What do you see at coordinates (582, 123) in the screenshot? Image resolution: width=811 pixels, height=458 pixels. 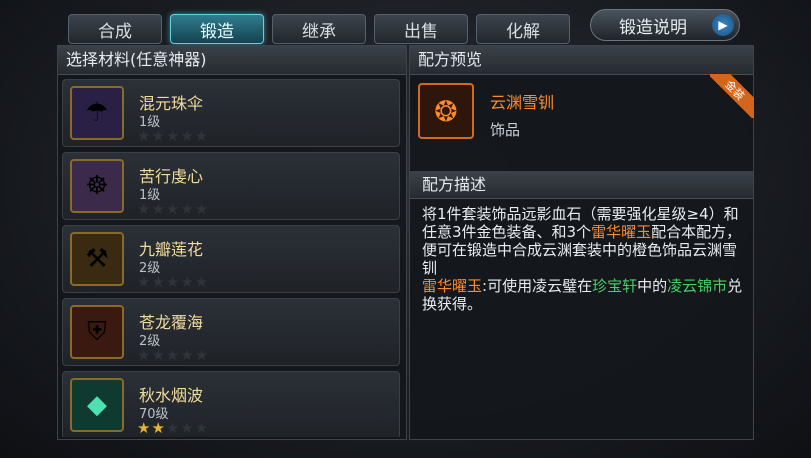 I see `recipe-preview: ❂ 云渊雪钏 饰品 金装` at bounding box center [582, 123].